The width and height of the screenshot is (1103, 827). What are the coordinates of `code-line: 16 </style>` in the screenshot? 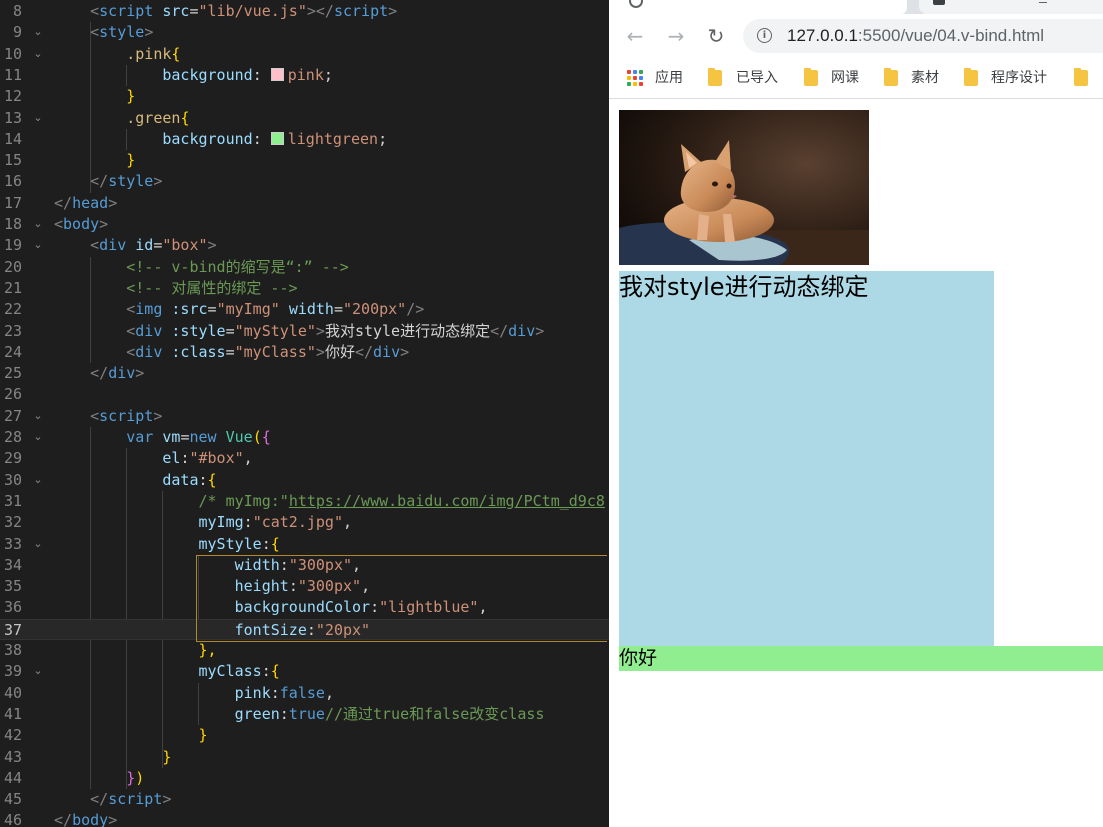 It's located at (304, 181).